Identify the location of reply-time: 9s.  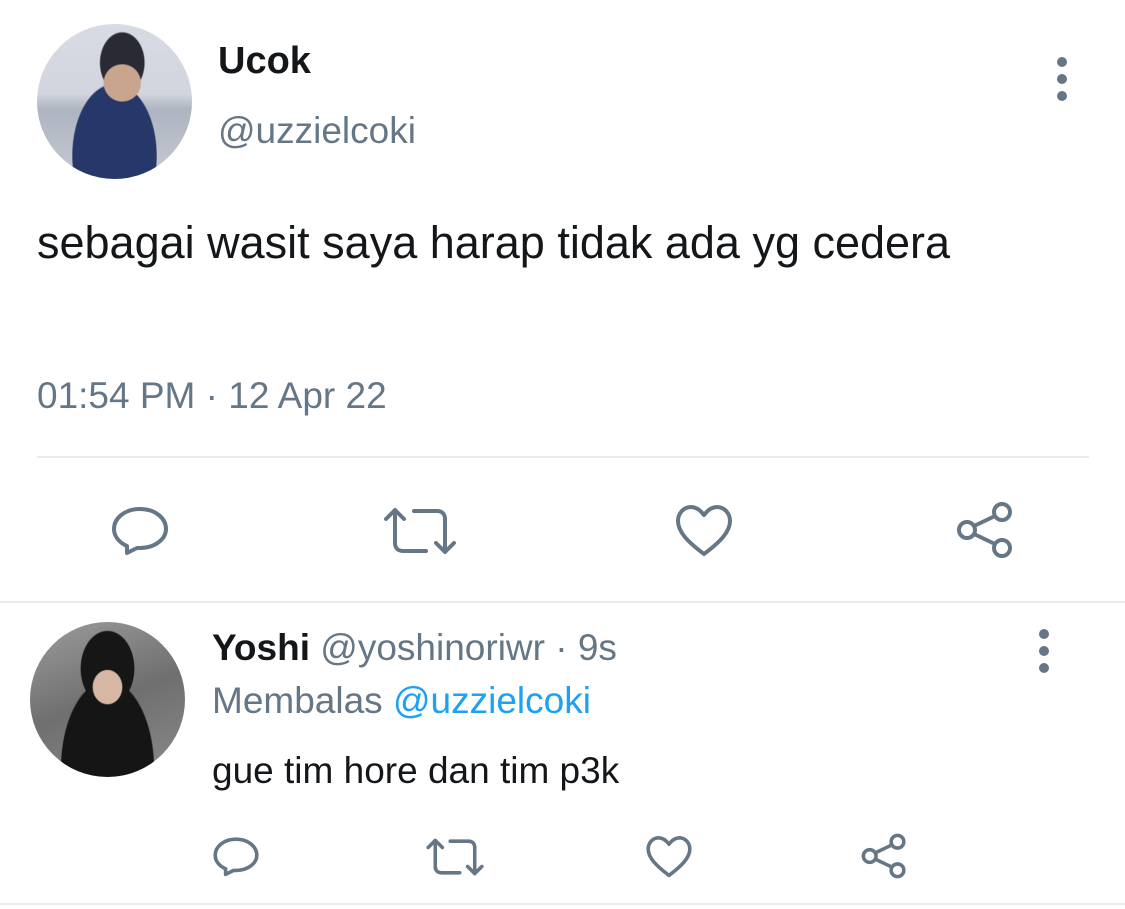
(597, 647).